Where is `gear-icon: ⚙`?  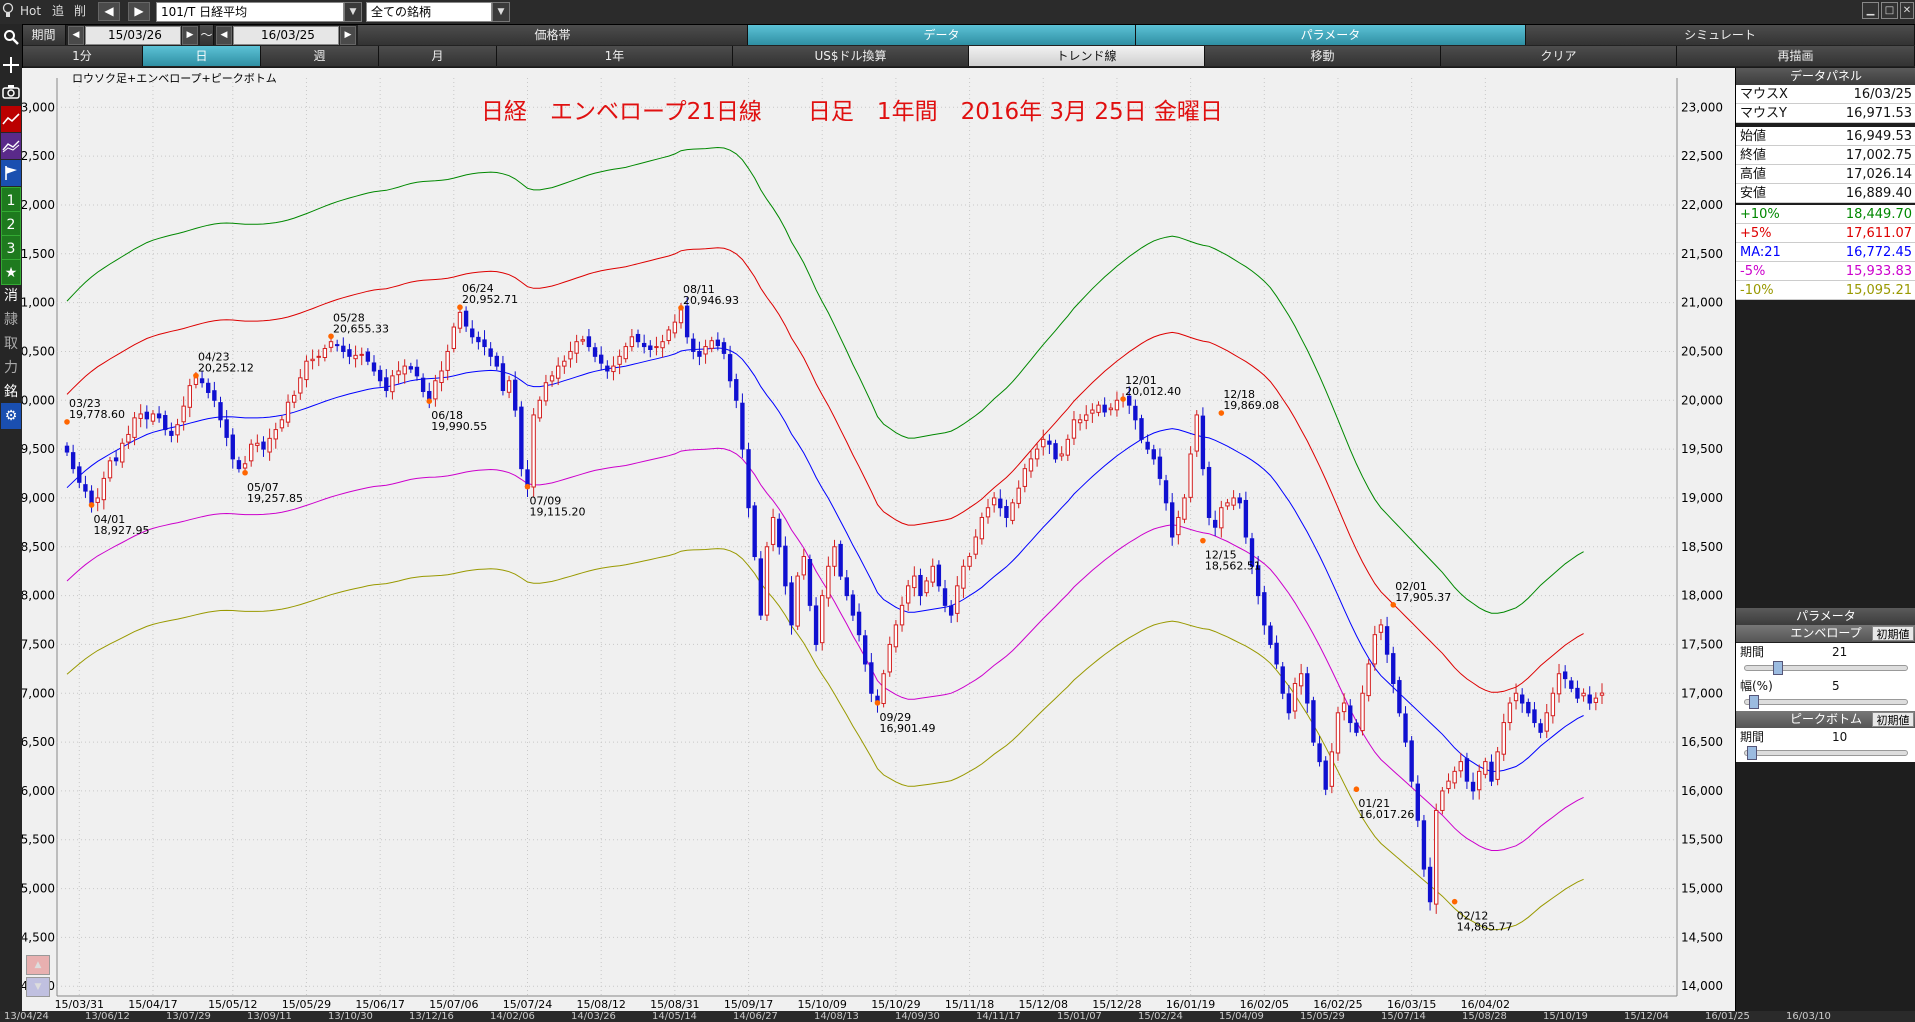 gear-icon: ⚙ is located at coordinates (11, 416).